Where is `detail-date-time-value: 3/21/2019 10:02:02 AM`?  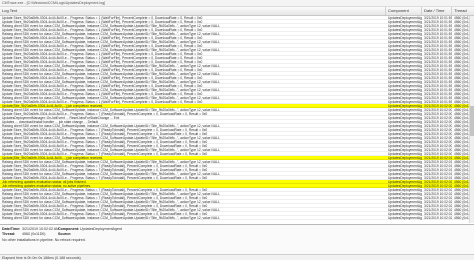 detail-date-time-value: 3/21/2019 10:02:02 AM is located at coordinates (41, 229).